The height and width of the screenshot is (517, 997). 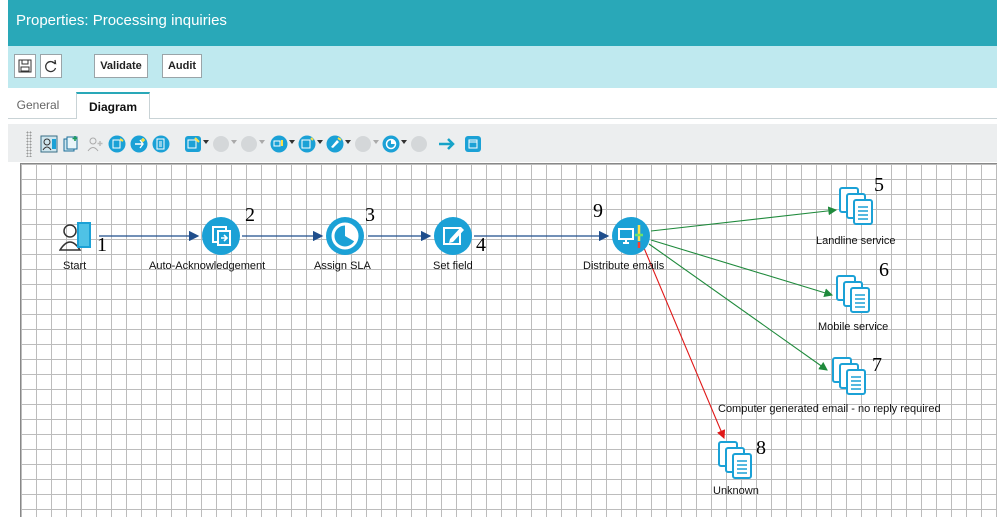 I want to click on save-icon, so click(x=25, y=66).